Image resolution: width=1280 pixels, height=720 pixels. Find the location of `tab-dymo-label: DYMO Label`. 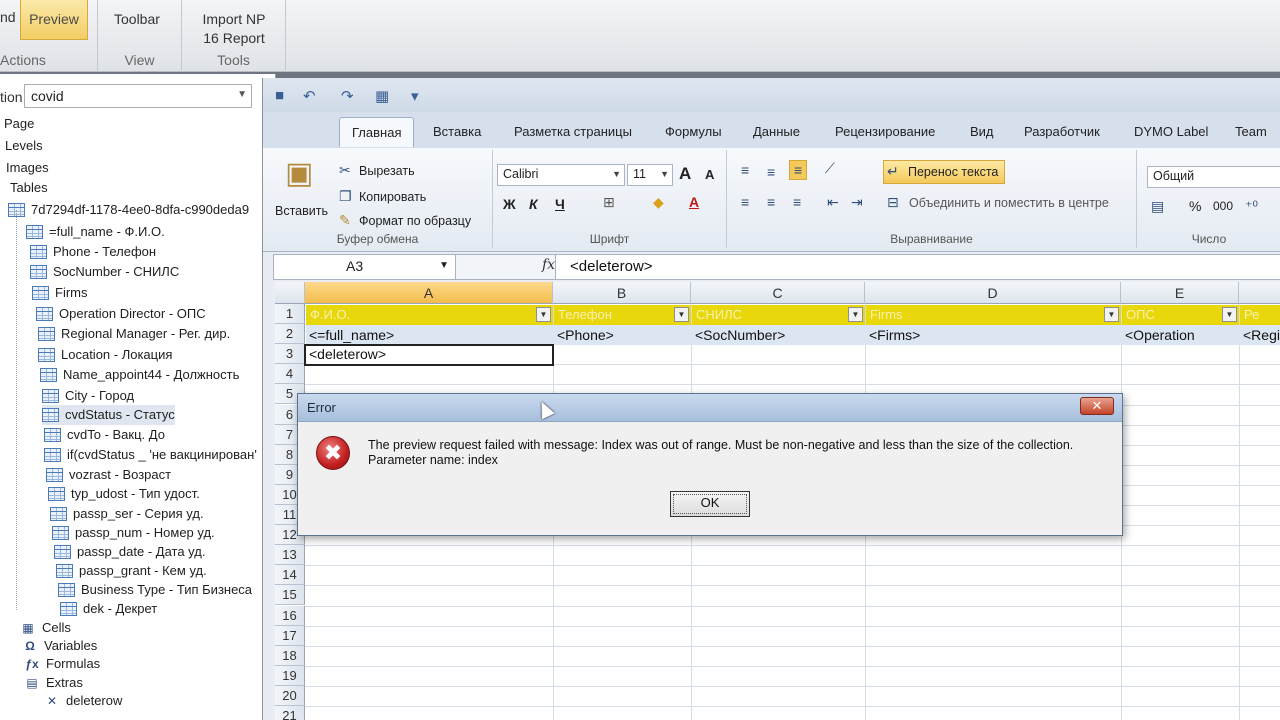

tab-dymo-label: DYMO Label is located at coordinates (1171, 131).